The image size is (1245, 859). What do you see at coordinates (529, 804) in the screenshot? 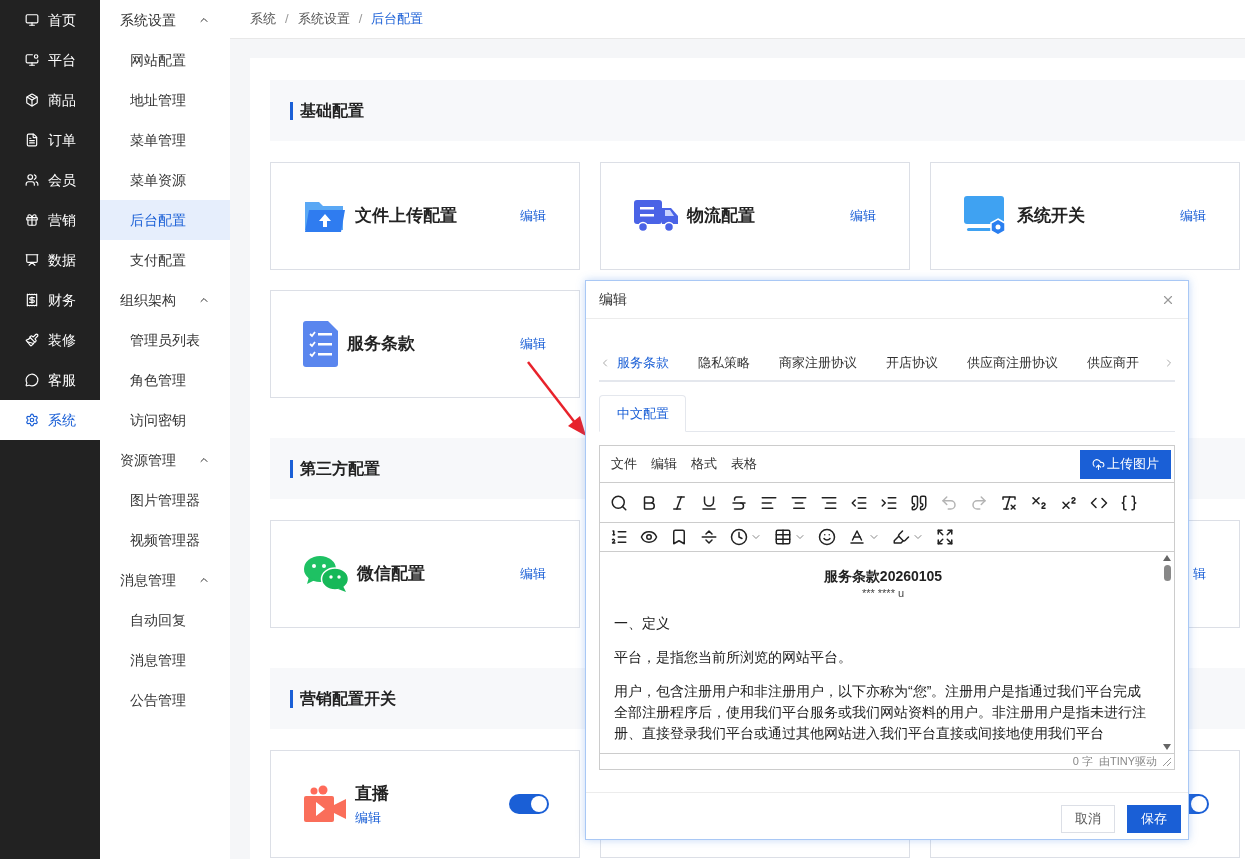
I see `toggle-switch` at bounding box center [529, 804].